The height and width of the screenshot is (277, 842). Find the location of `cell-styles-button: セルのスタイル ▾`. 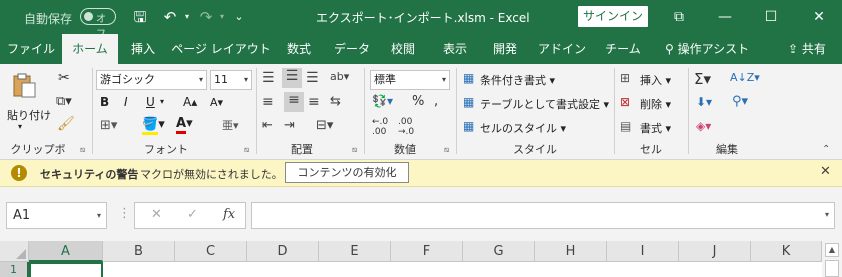

cell-styles-button: セルのスタイル ▾ is located at coordinates (523, 128).